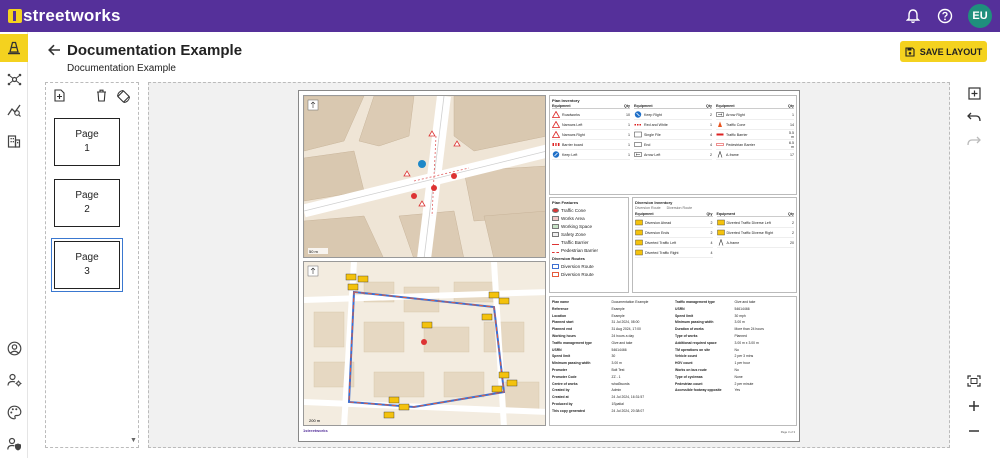  I want to click on detail-row: Promoter Bolt Test, so click(611, 370).